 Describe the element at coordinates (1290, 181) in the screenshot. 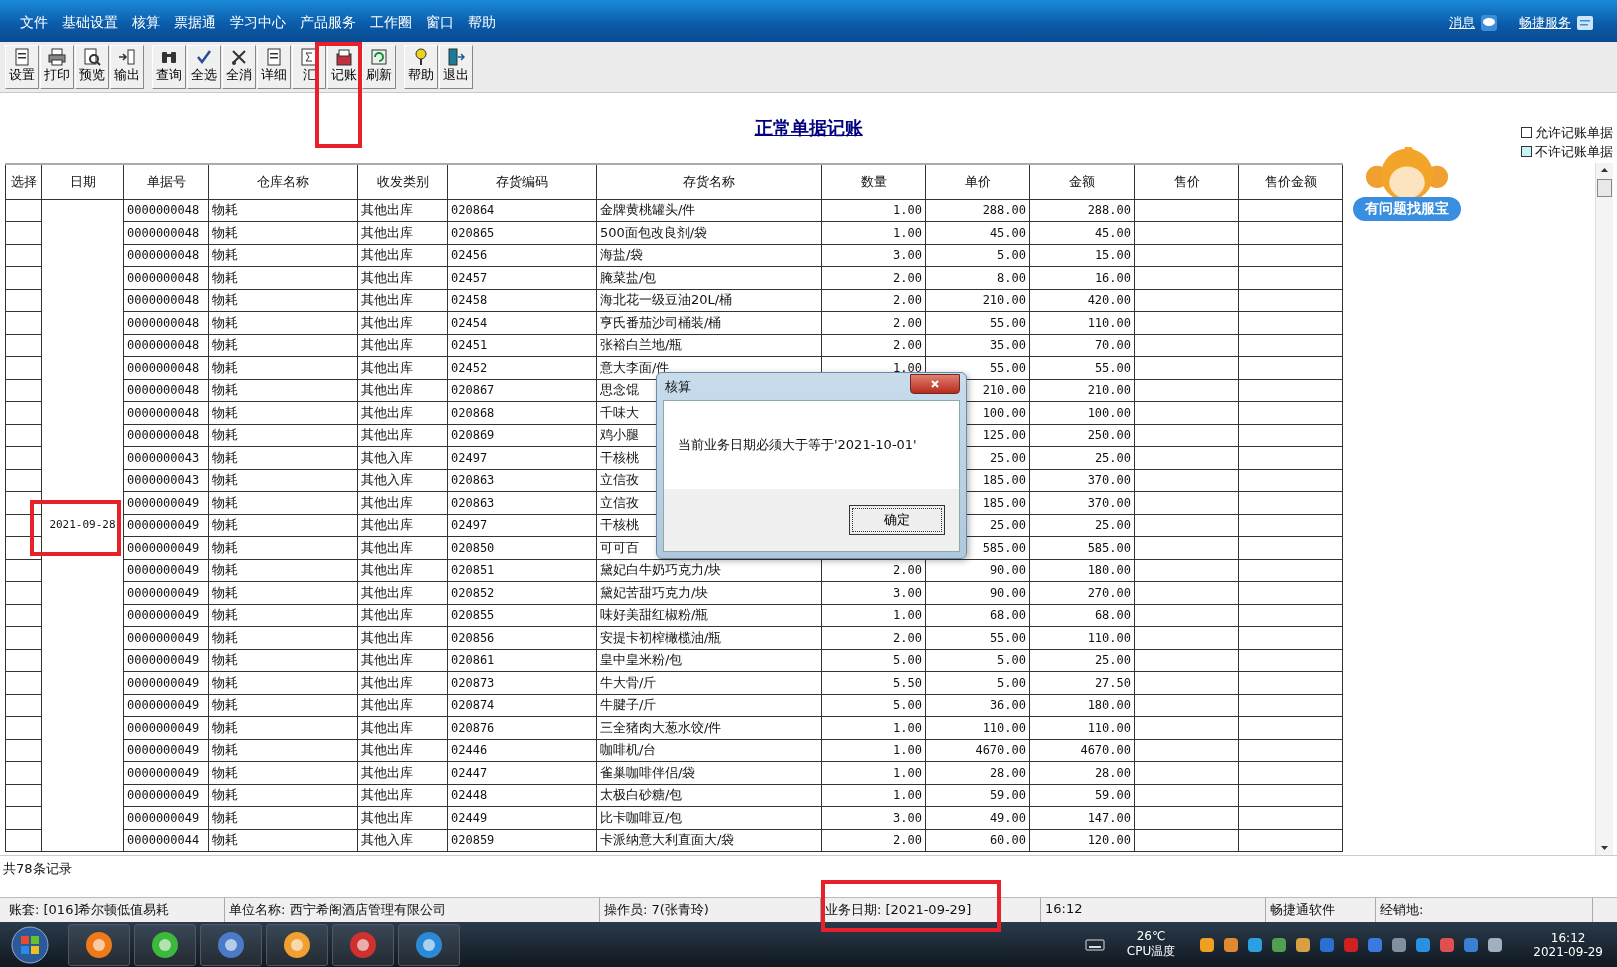

I see `column-header: 售价金额` at that location.